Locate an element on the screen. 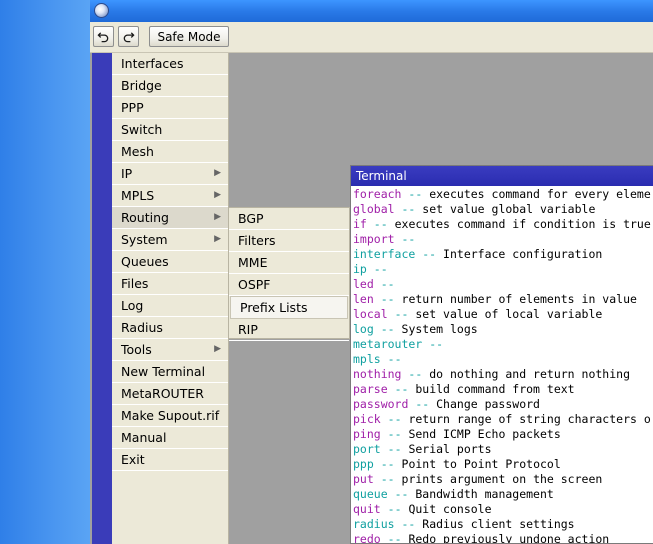  submenu-item-bgp: BGP is located at coordinates (289, 219).